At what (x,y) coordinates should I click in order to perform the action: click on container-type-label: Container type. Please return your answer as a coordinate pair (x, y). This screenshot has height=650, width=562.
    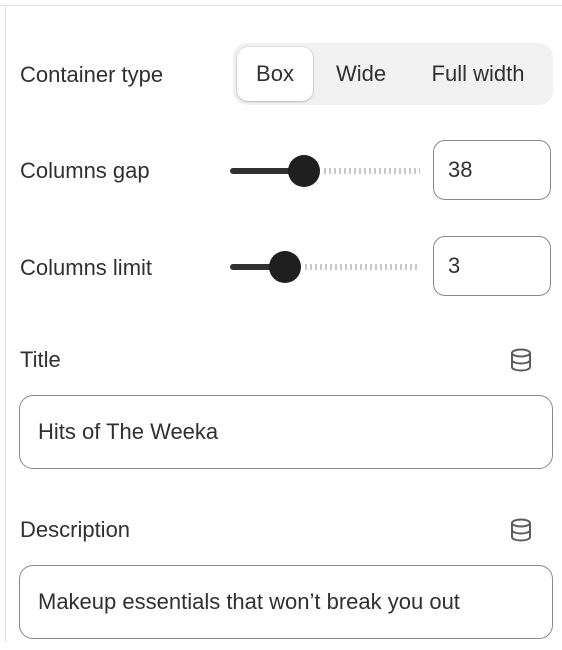
    Looking at the image, I should click on (92, 74).